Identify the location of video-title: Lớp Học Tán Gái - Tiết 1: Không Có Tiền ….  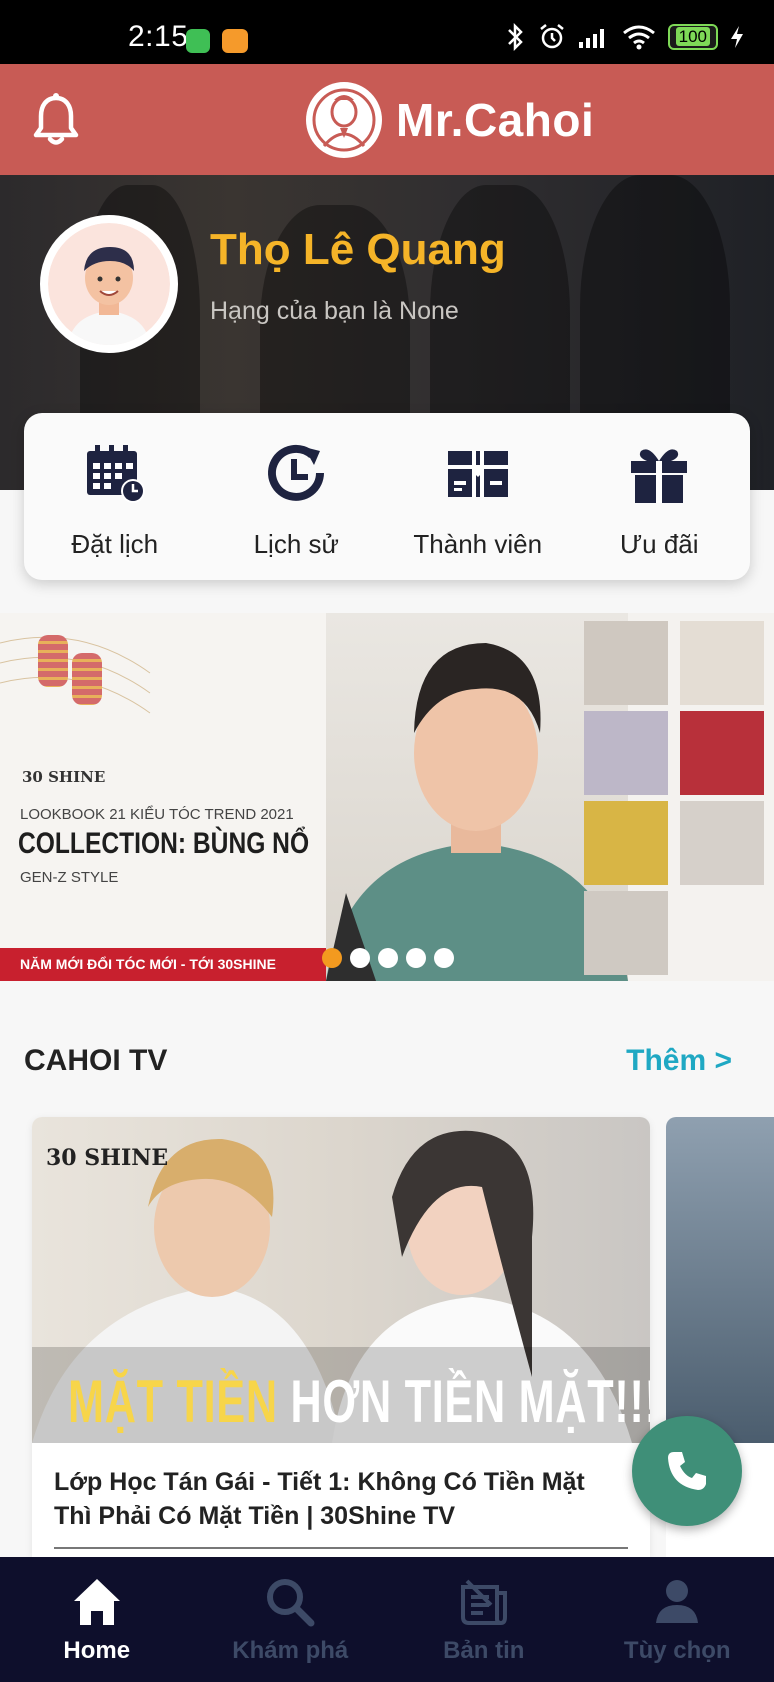
(319, 1499).